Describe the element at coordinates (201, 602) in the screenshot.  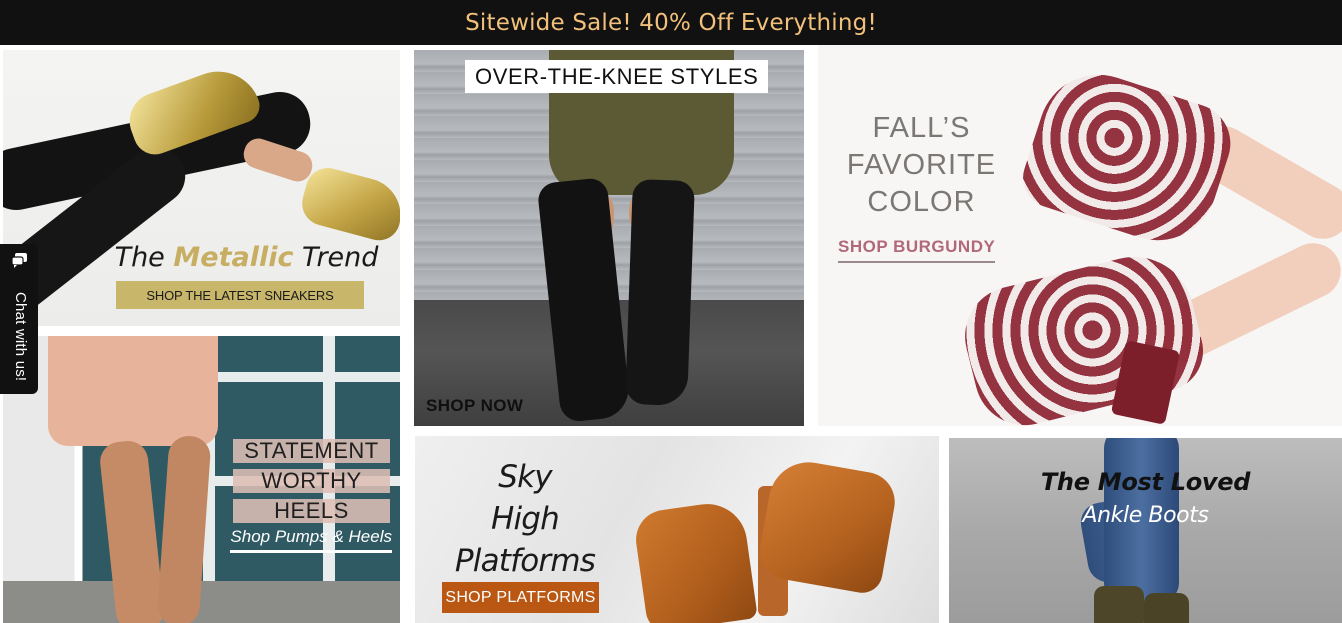
I see `sidewalk-image` at that location.